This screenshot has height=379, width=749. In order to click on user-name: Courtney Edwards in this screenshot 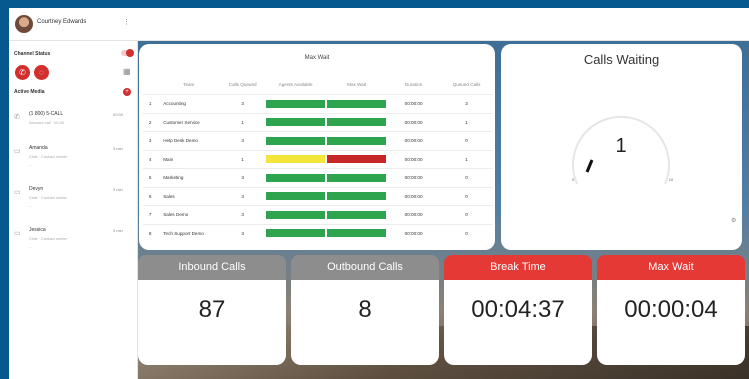, I will do `click(61, 22)`.